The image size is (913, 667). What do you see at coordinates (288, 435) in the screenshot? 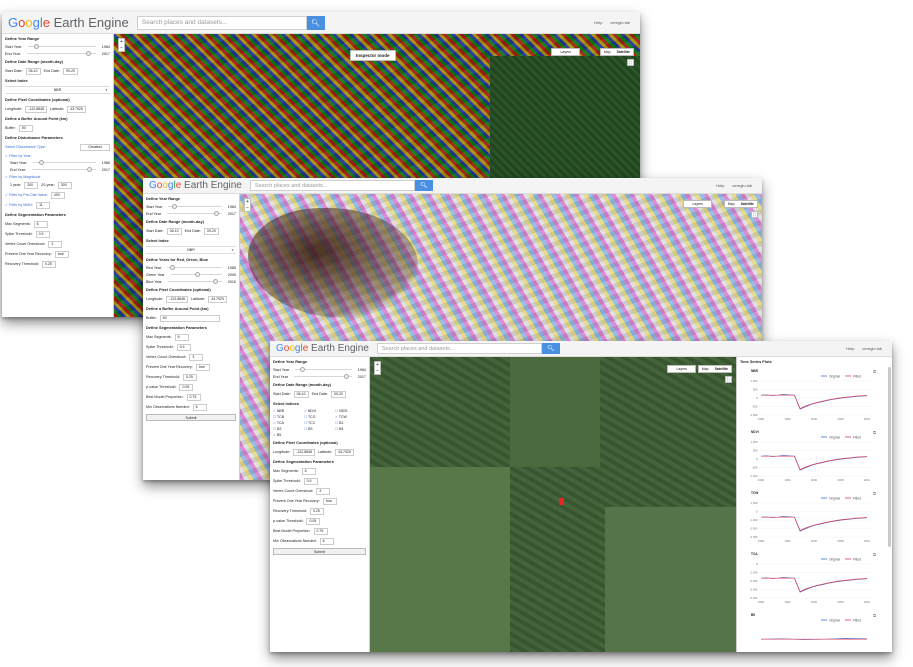
I see `index-checkbox-b5: ✓ B5` at bounding box center [288, 435].